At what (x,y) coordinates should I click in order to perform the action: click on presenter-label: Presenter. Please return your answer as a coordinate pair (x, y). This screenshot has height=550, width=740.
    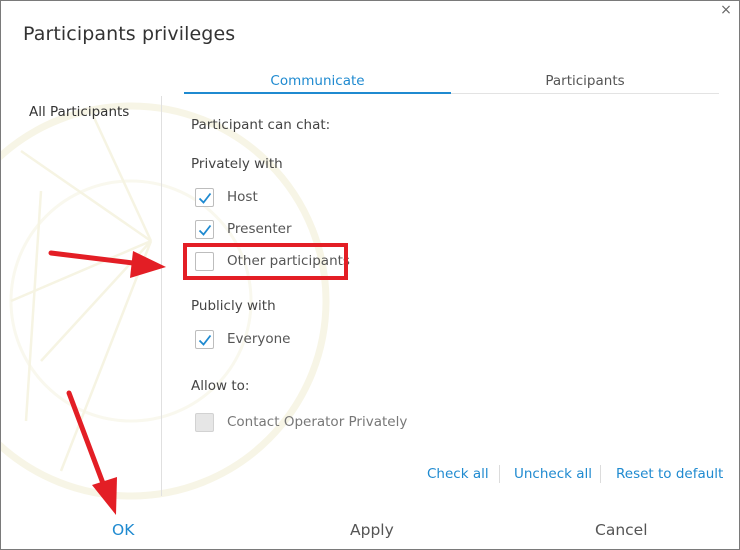
    Looking at the image, I should click on (259, 229).